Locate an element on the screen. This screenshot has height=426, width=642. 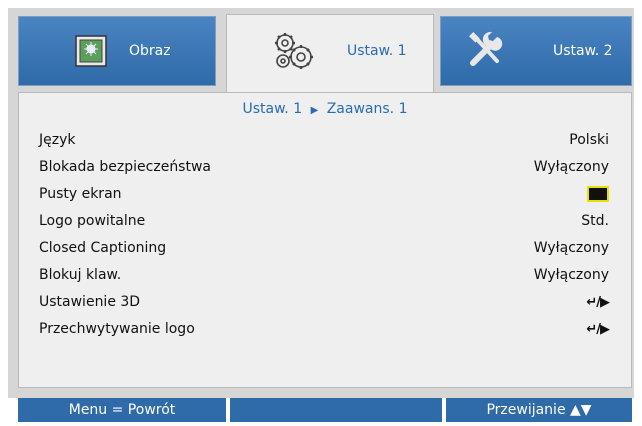
menu-row-label: Język is located at coordinates (57, 140).